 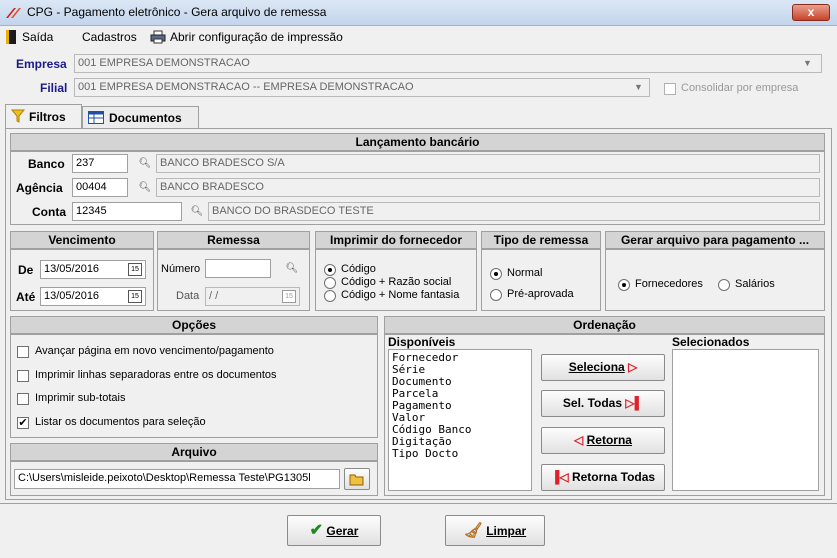 I want to click on gerar-label: Gerar, so click(x=342, y=531).